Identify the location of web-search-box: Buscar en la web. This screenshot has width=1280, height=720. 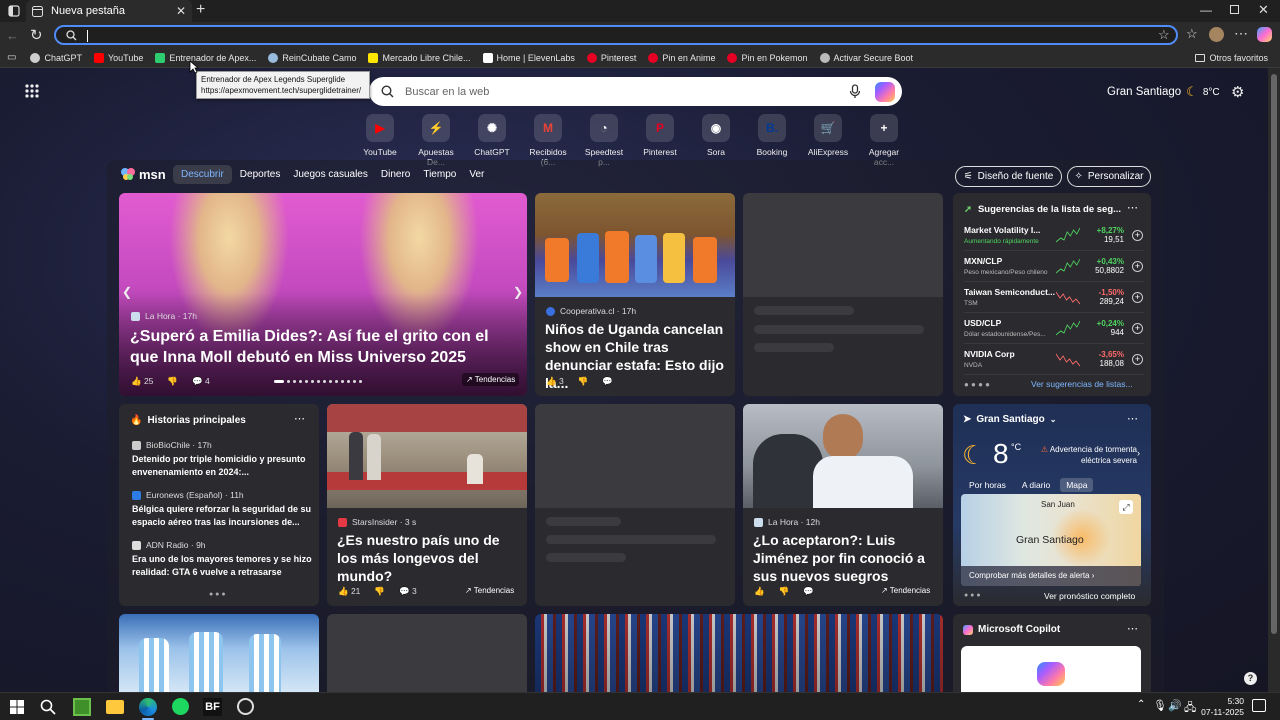
(635, 91).